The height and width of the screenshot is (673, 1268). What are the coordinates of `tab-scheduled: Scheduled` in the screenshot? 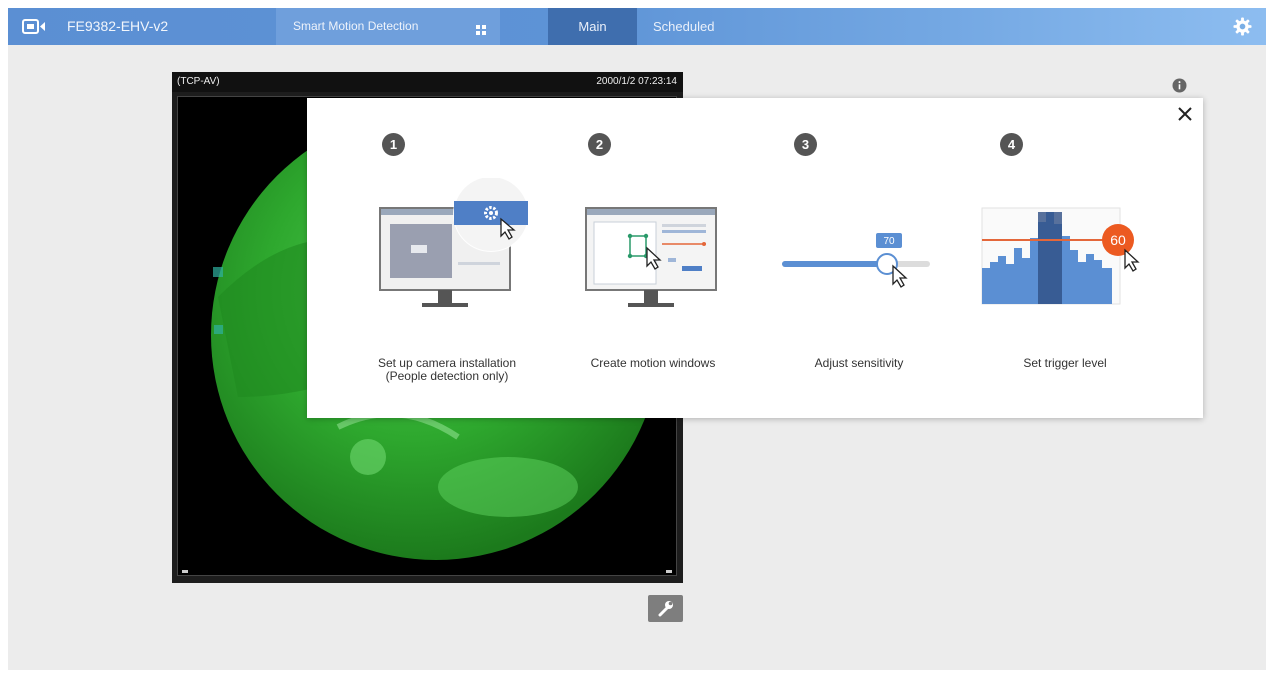 It's located at (683, 26).